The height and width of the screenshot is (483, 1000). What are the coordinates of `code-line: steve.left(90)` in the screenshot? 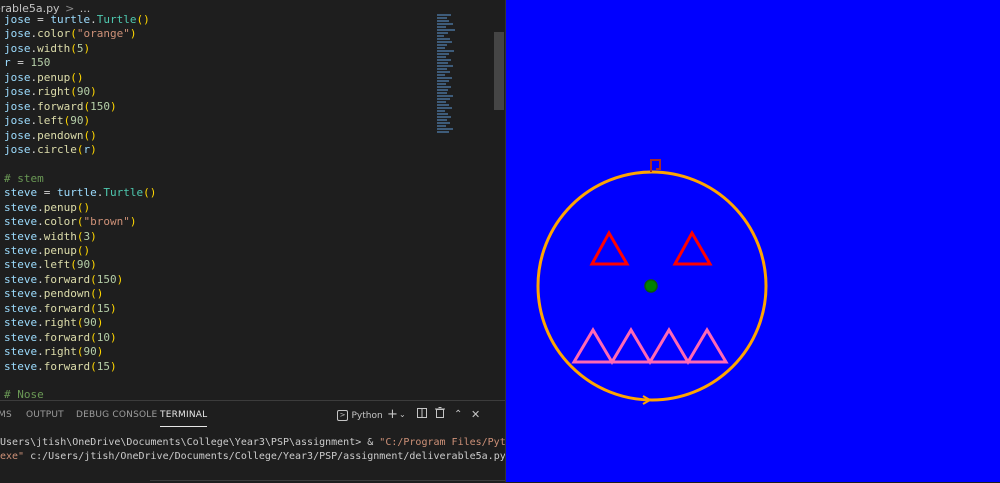 It's located at (219, 265).